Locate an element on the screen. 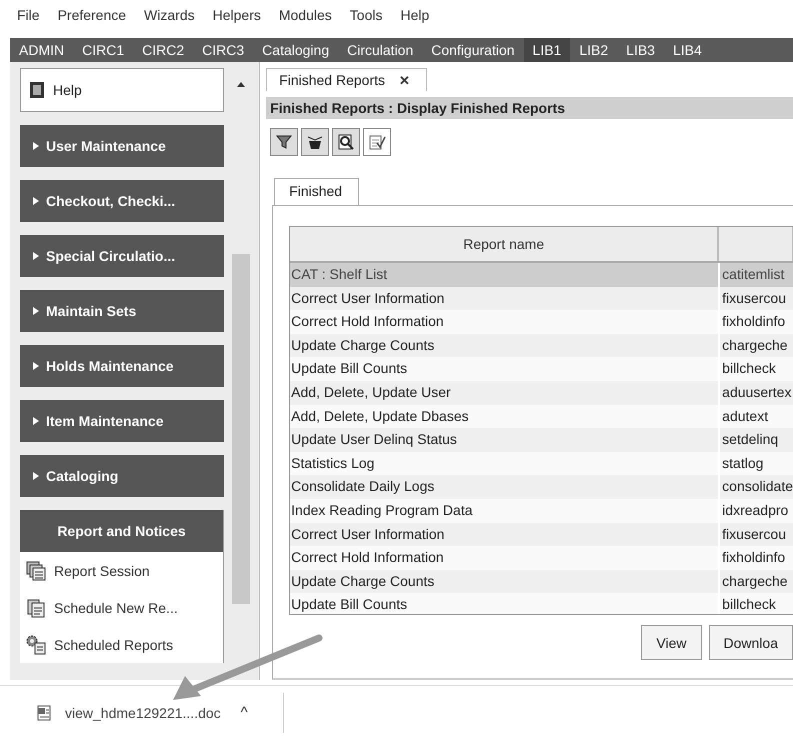  caret-icon: ^ is located at coordinates (244, 712).